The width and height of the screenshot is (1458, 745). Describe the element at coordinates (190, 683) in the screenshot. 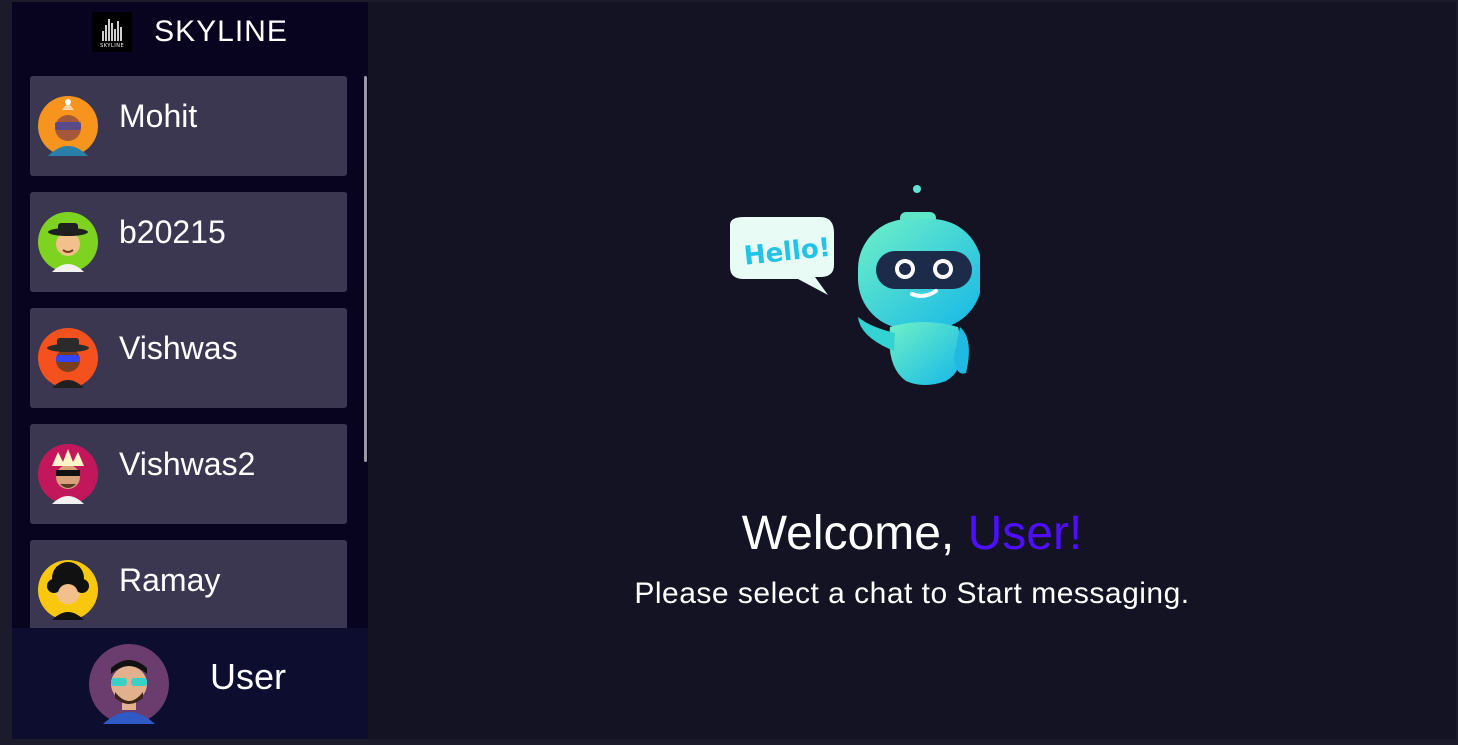

I see `current-user-panel: User` at that location.